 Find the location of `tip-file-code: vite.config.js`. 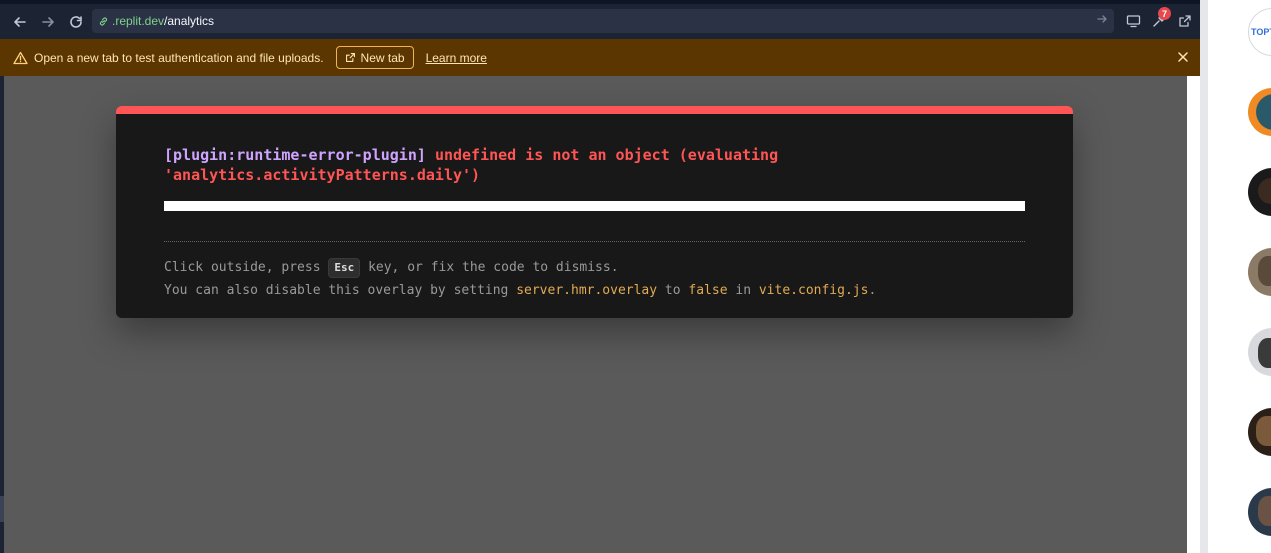

tip-file-code: vite.config.js is located at coordinates (813, 290).